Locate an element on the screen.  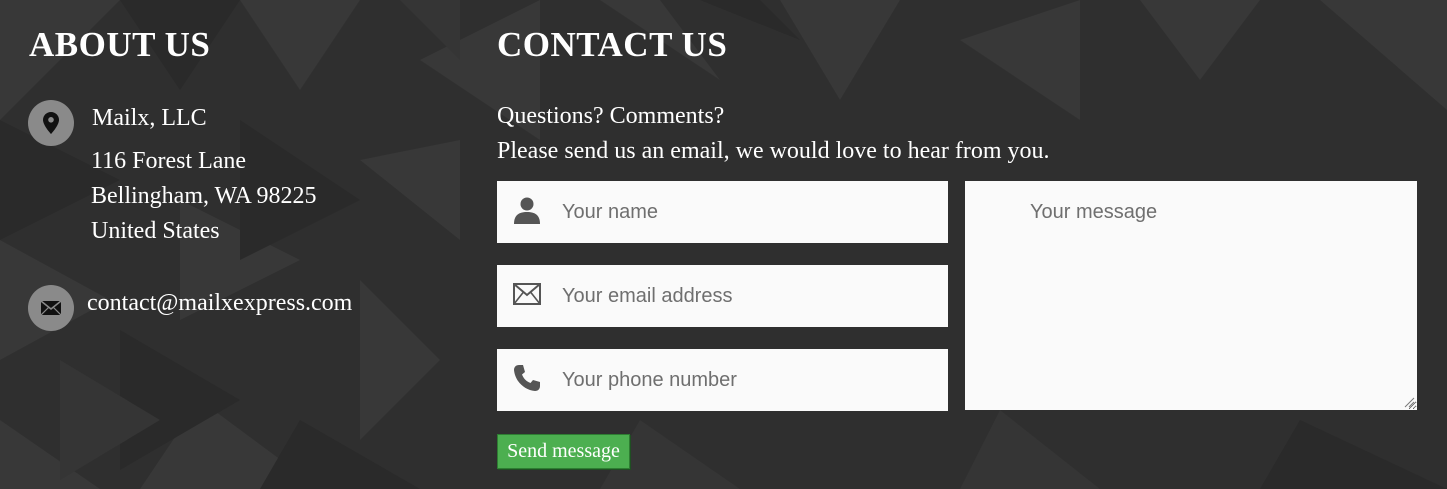
message-textarea is located at coordinates (1191, 295).